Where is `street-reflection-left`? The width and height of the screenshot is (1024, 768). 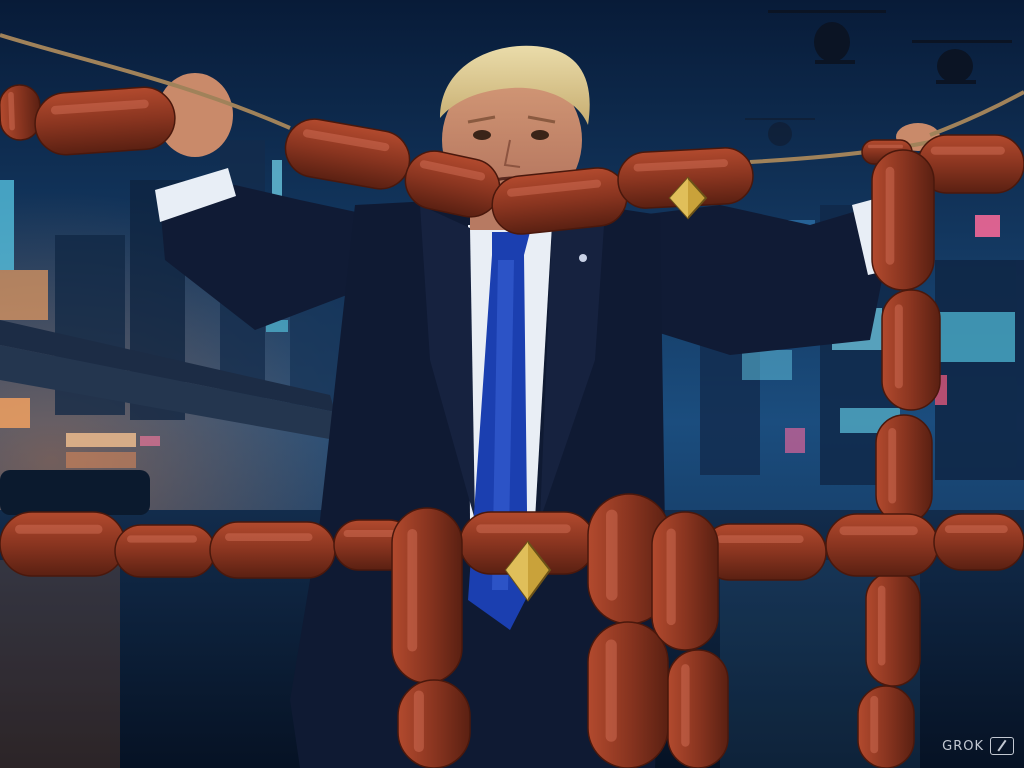 street-reflection-left is located at coordinates (60, 664).